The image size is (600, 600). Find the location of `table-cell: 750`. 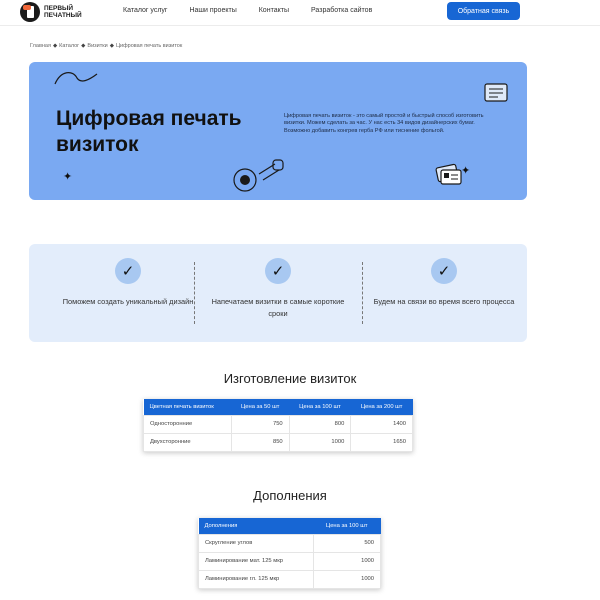

table-cell: 750 is located at coordinates (260, 424).